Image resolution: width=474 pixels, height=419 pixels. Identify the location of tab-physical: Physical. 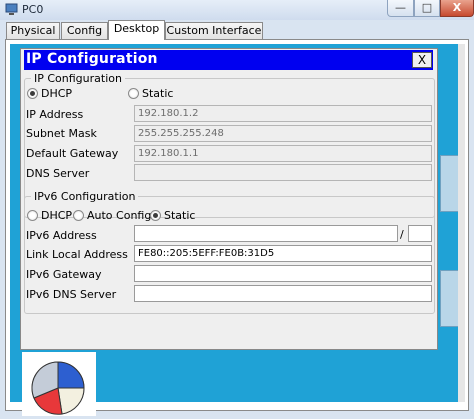
(33, 30).